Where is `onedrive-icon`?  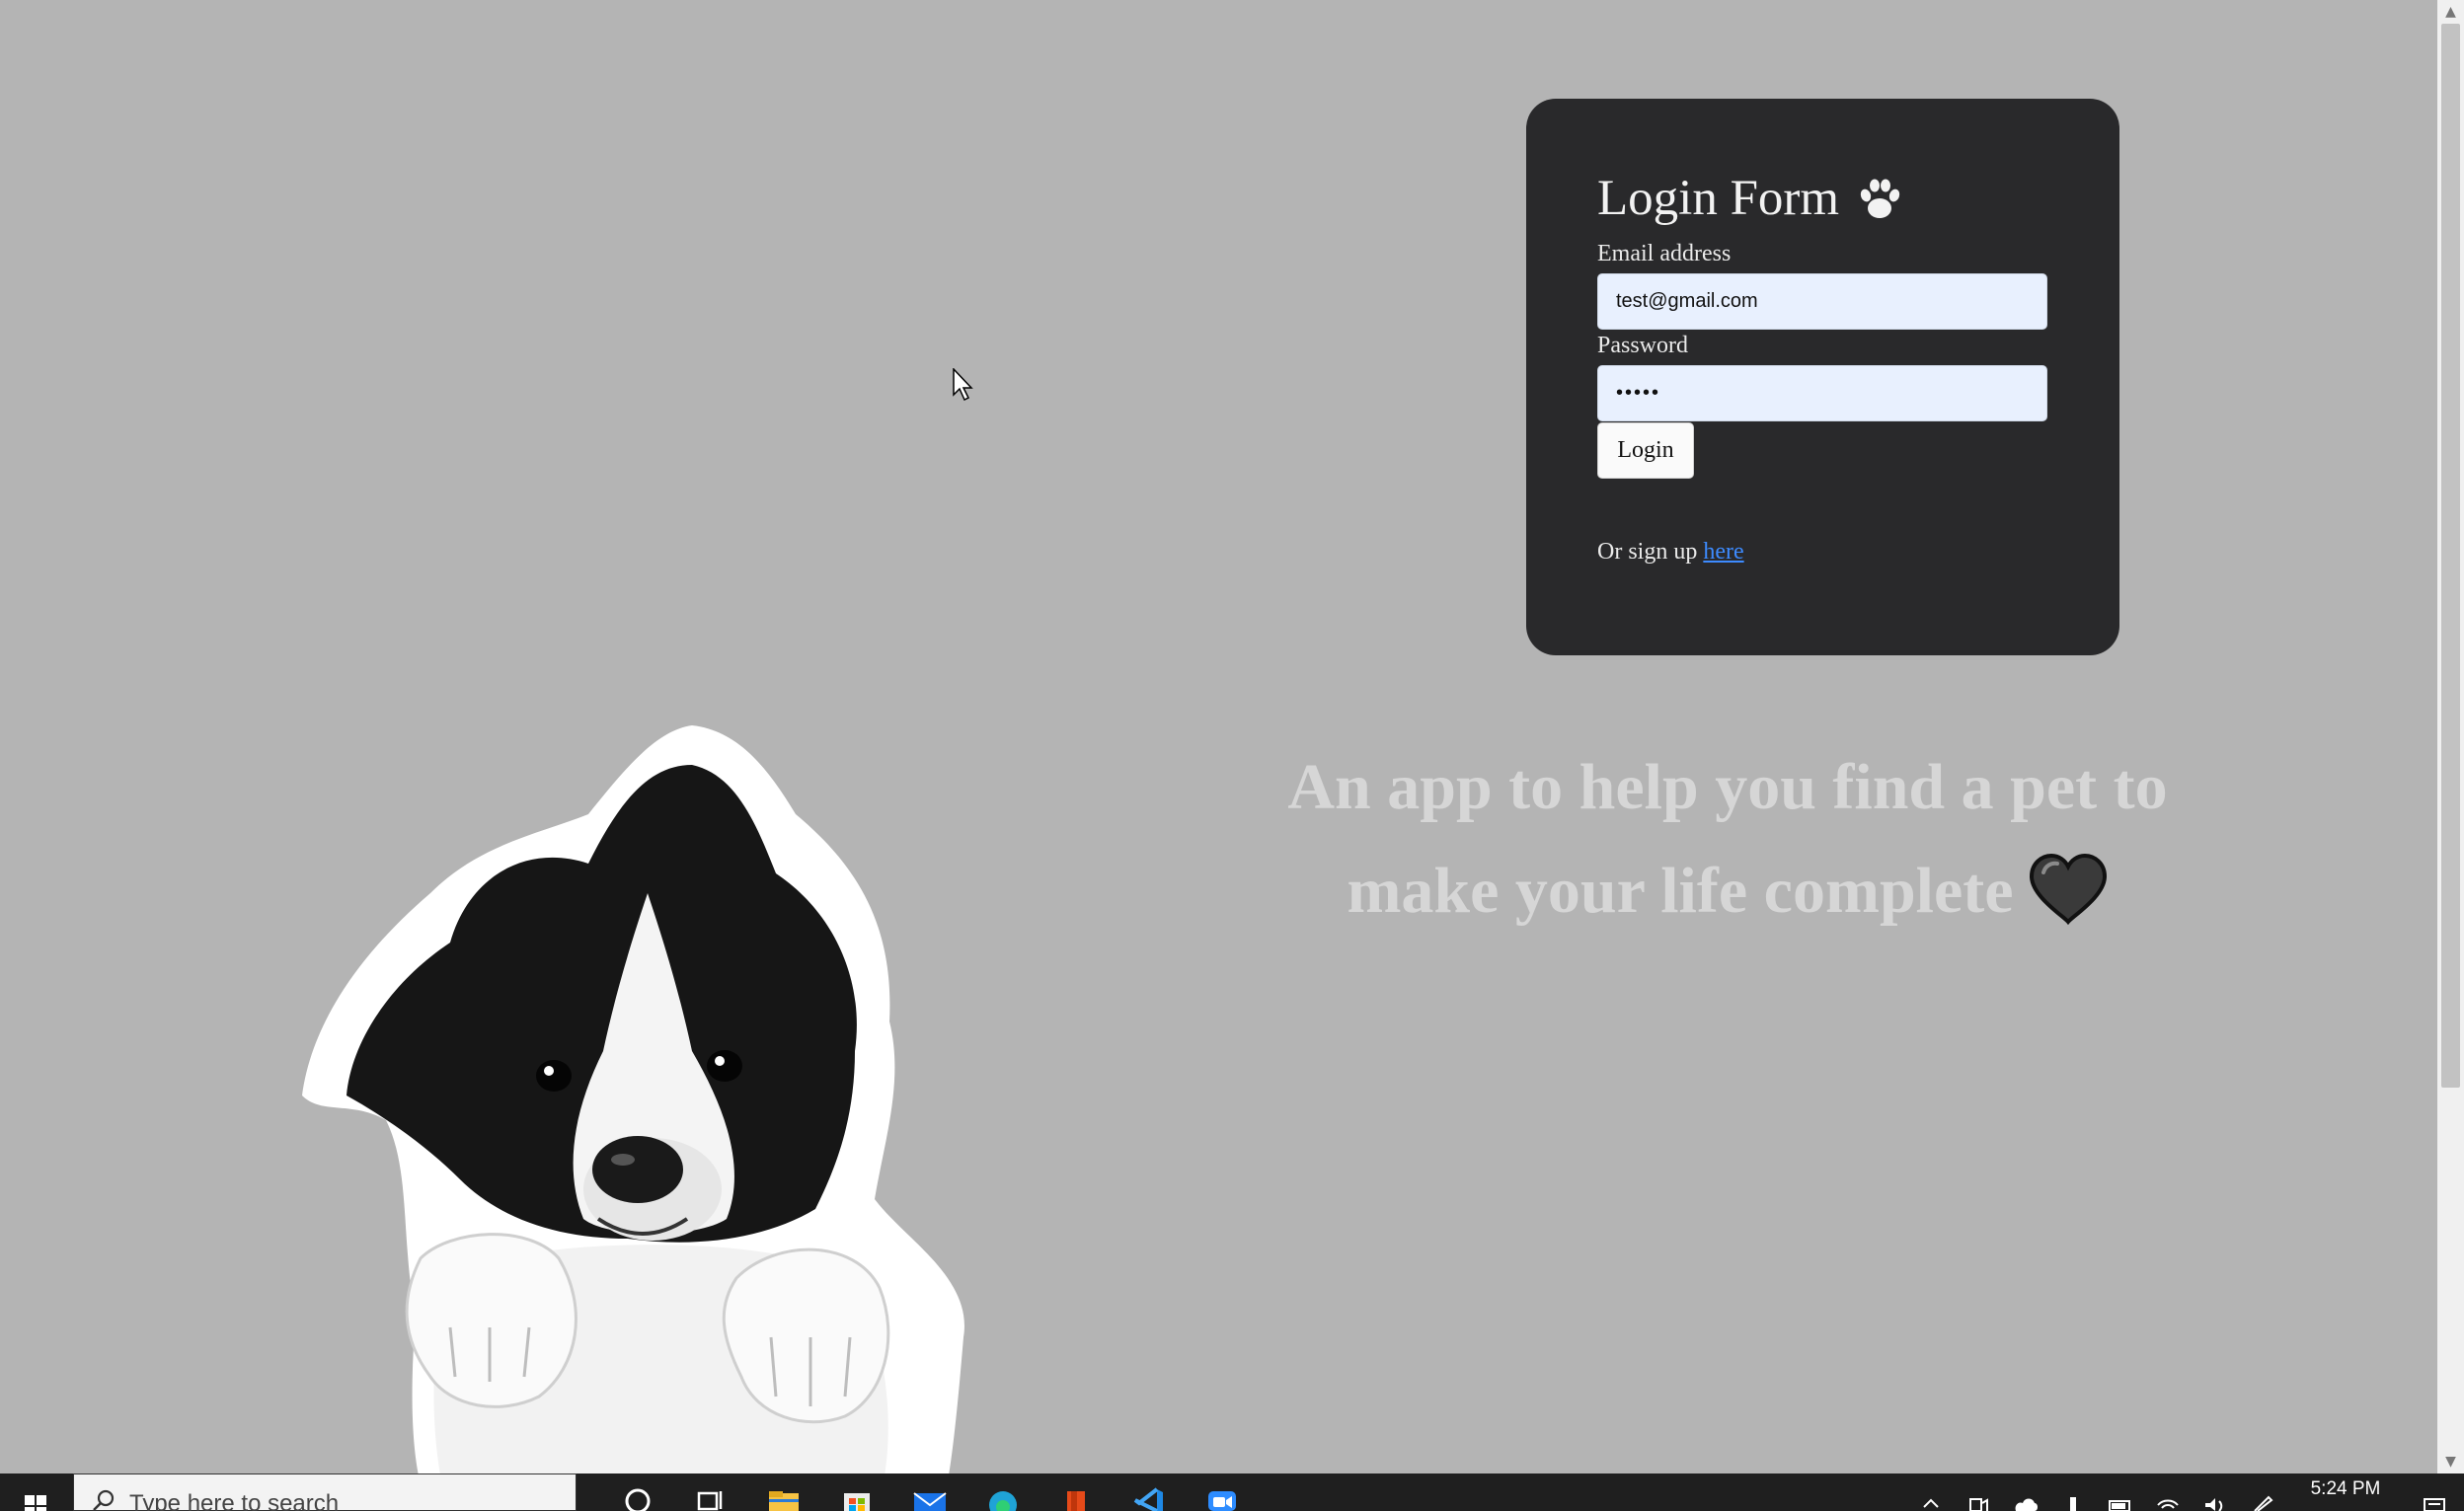
onedrive-icon is located at coordinates (2025, 1492).